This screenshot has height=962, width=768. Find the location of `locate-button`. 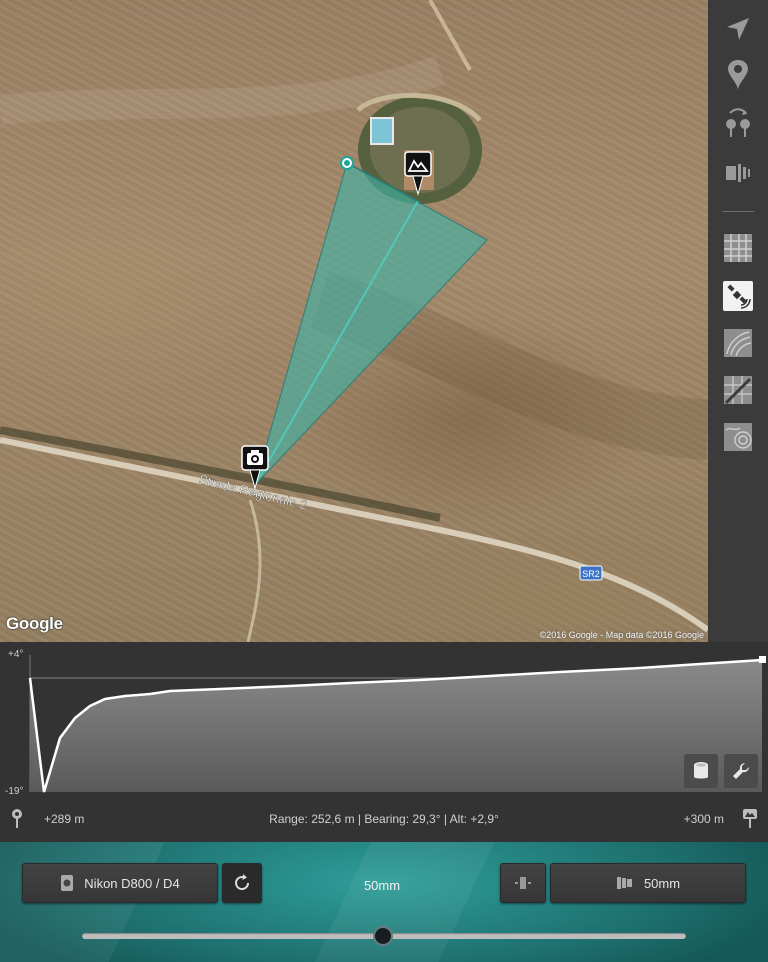

locate-button is located at coordinates (738, 29).